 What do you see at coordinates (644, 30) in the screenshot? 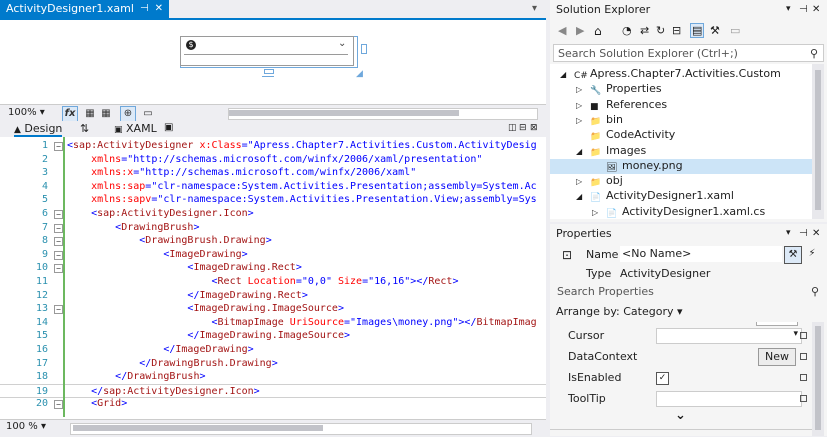
I see `sync-icon: ⇄` at bounding box center [644, 30].